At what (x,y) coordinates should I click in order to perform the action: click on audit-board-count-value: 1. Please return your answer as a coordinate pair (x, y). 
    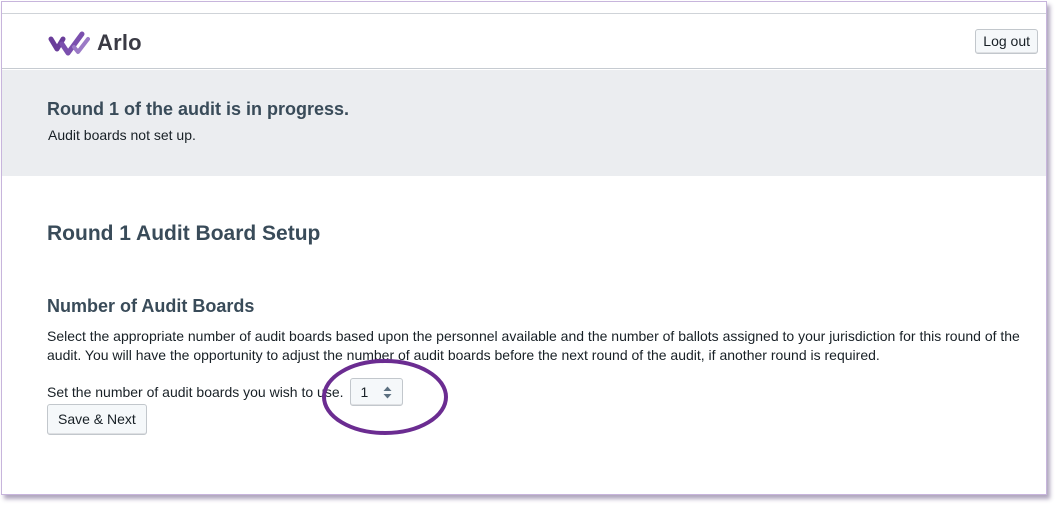
    Looking at the image, I should click on (364, 392).